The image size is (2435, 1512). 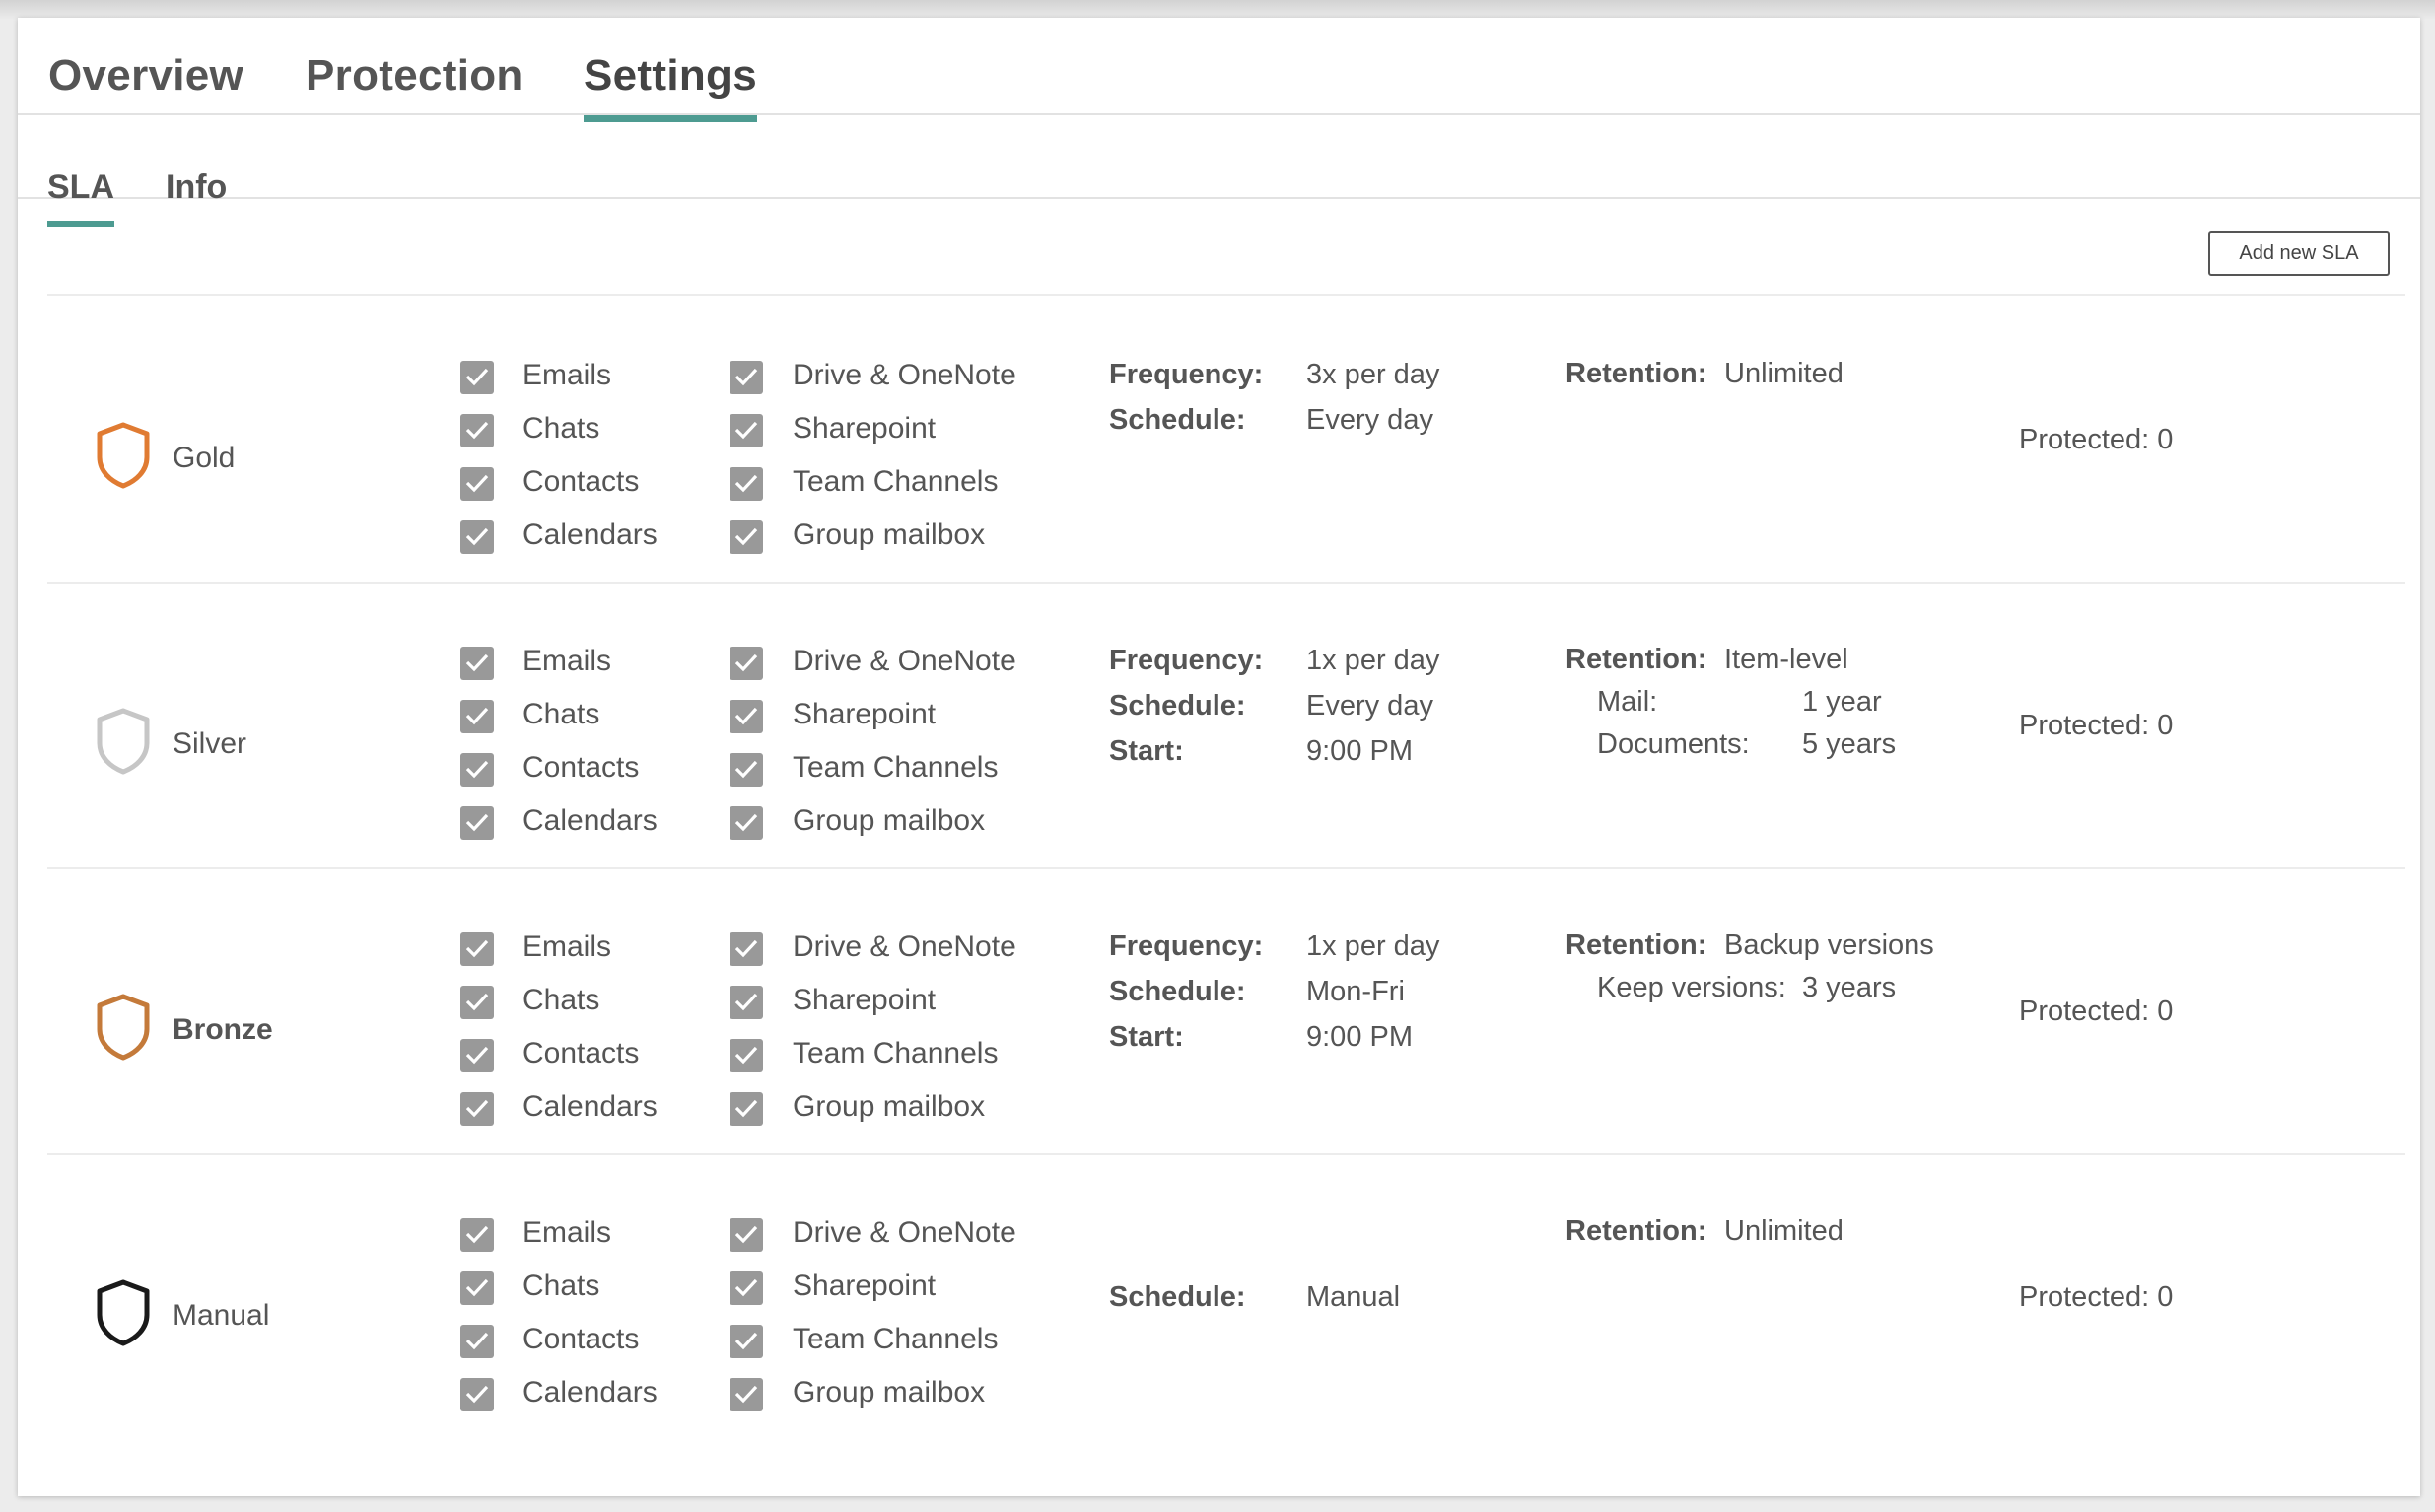 I want to click on tab-info: Info, so click(x=197, y=188).